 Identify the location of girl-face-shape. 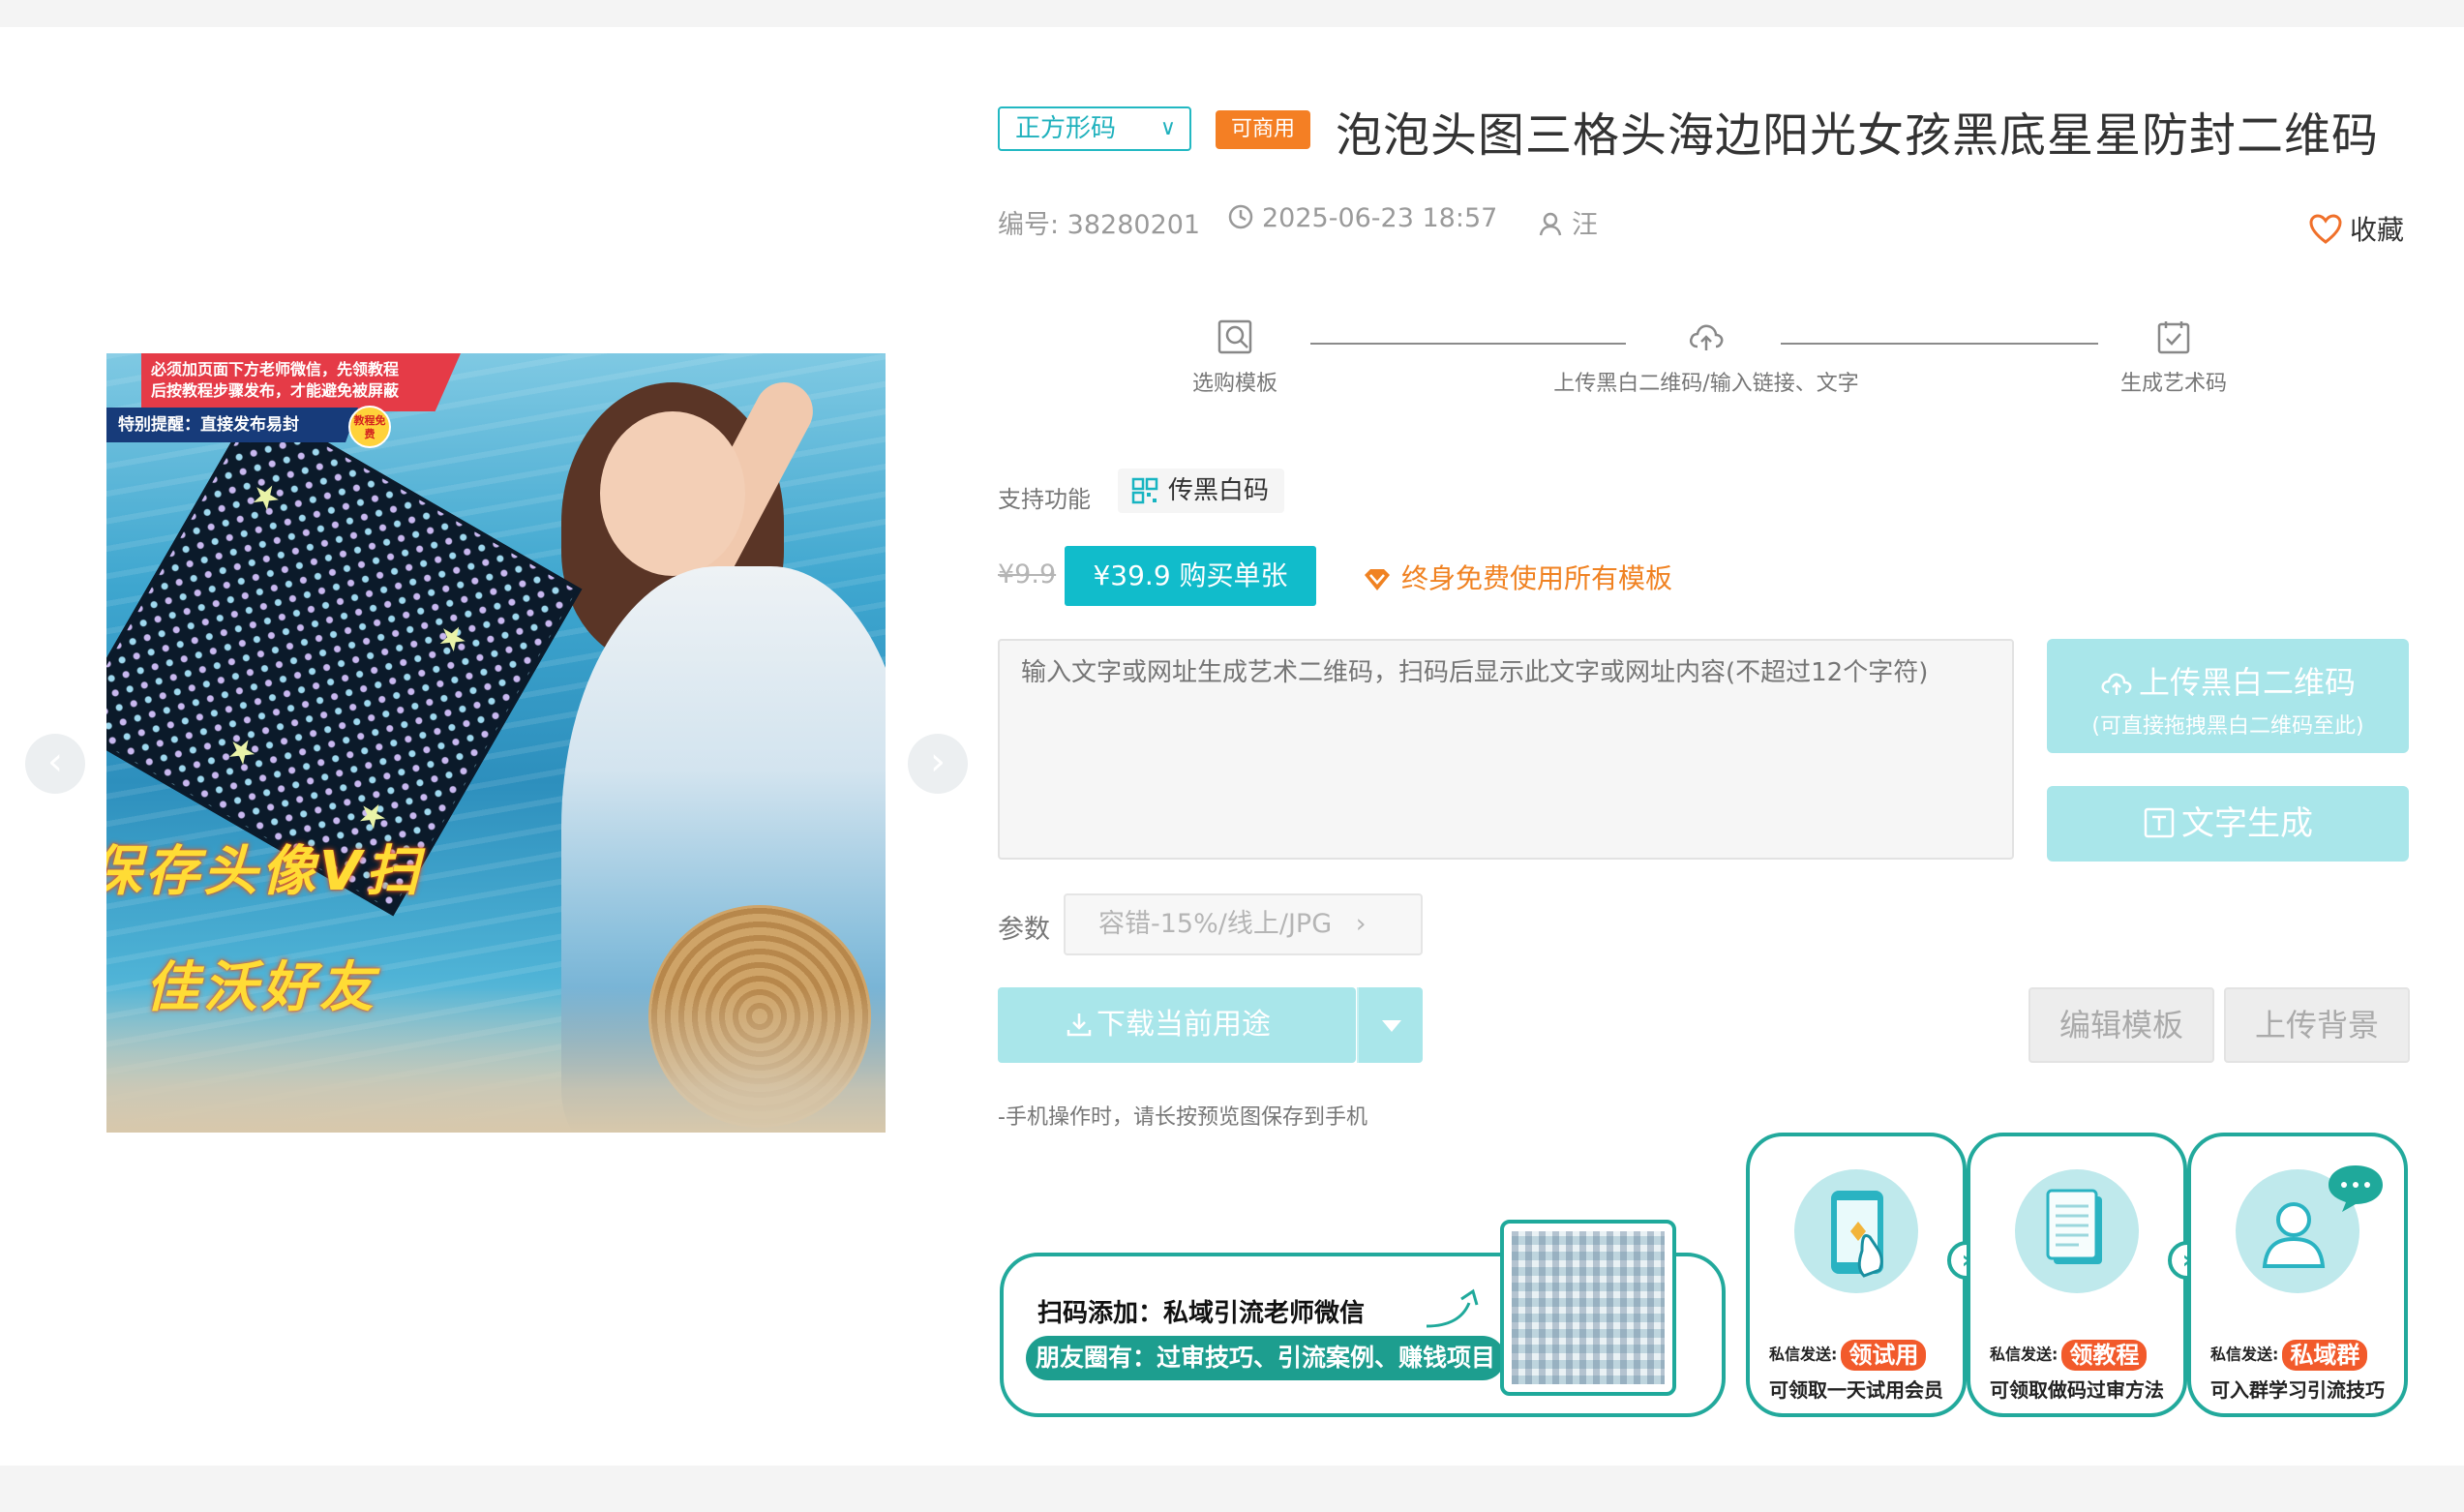
(672, 493).